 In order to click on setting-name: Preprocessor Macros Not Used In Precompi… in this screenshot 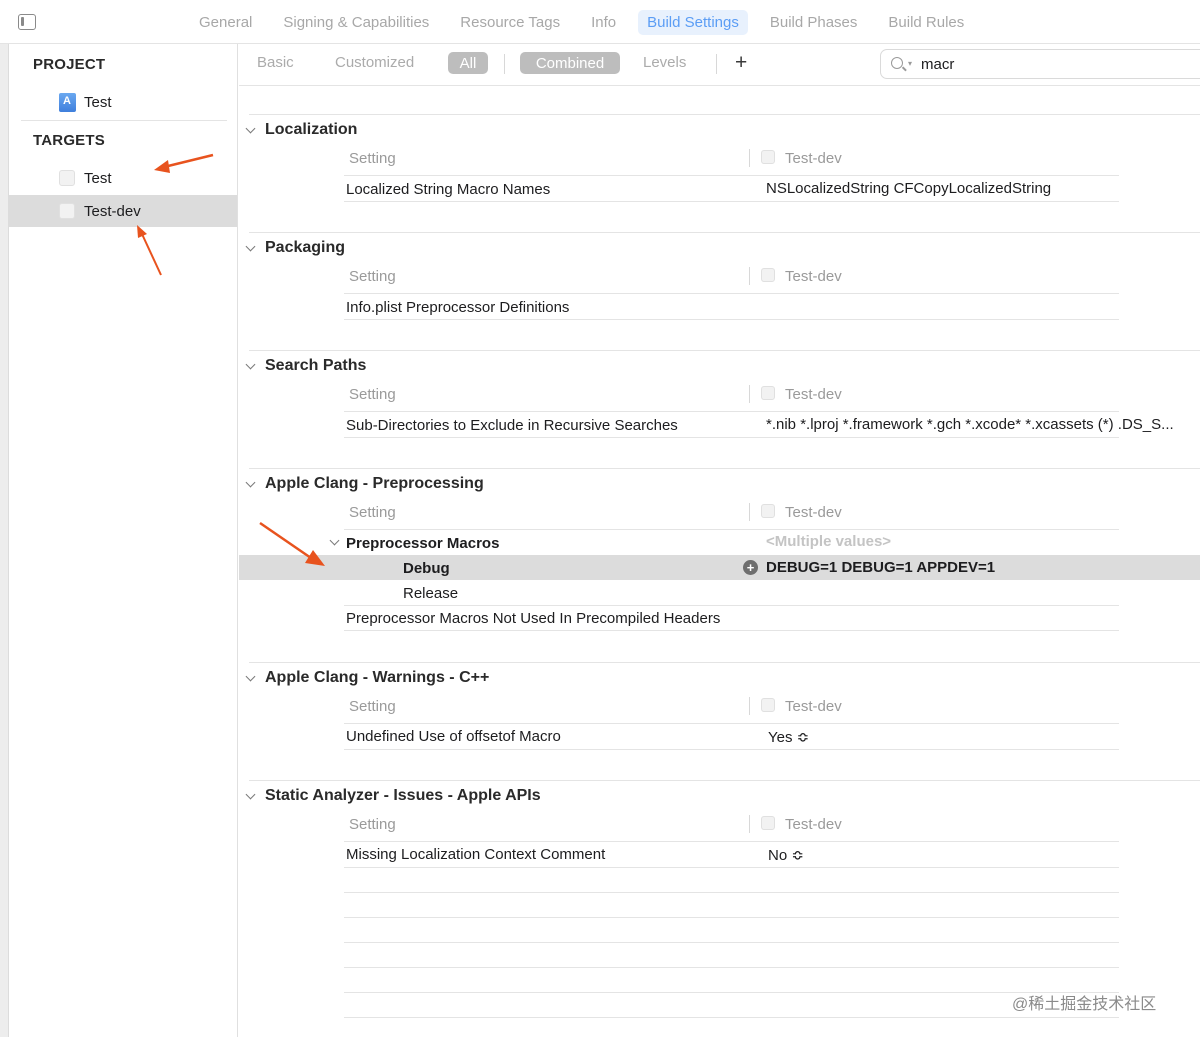, I will do `click(533, 618)`.